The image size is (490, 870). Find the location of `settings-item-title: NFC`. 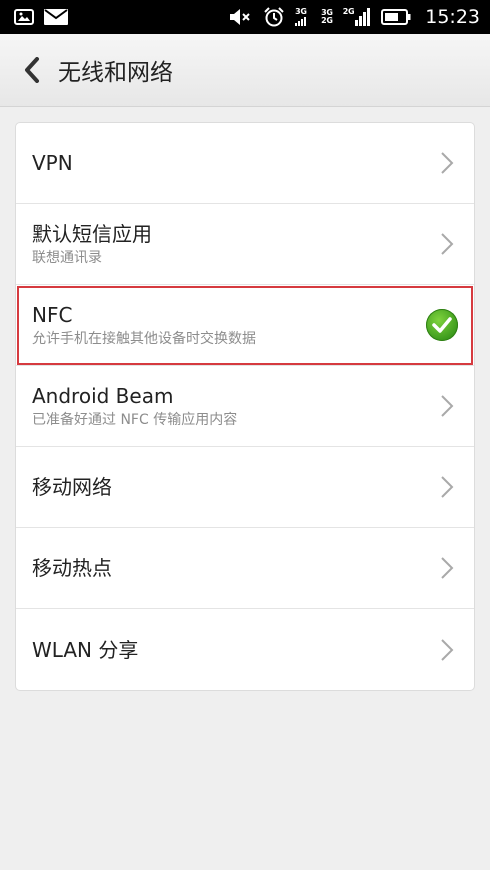

settings-item-title: NFC is located at coordinates (52, 314).